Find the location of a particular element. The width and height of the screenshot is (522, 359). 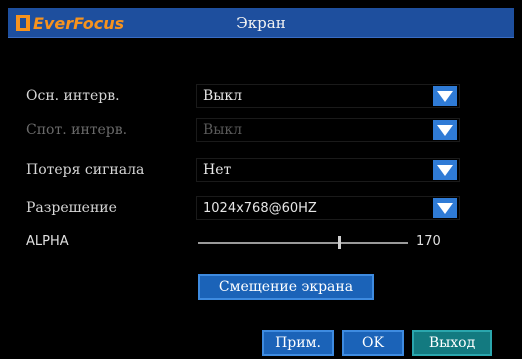

exit-button: Выход is located at coordinates (452, 343).